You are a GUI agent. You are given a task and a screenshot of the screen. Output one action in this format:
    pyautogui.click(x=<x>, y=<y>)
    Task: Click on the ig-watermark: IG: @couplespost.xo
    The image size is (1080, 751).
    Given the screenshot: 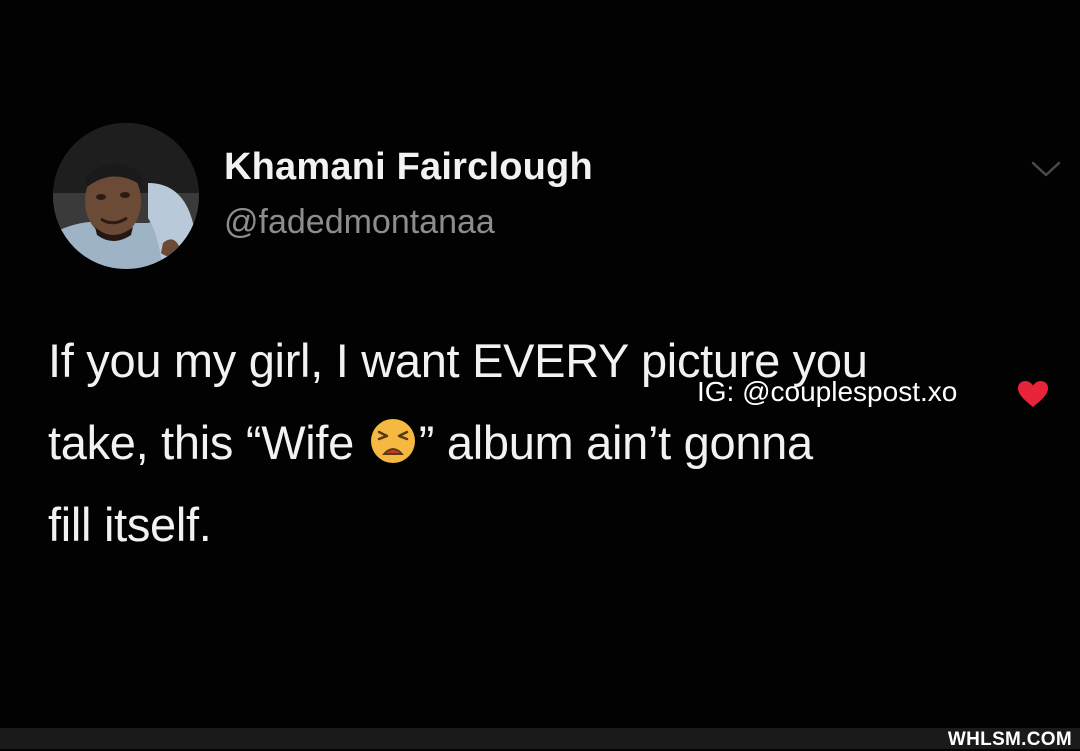 What is the action you would take?
    pyautogui.click(x=827, y=391)
    